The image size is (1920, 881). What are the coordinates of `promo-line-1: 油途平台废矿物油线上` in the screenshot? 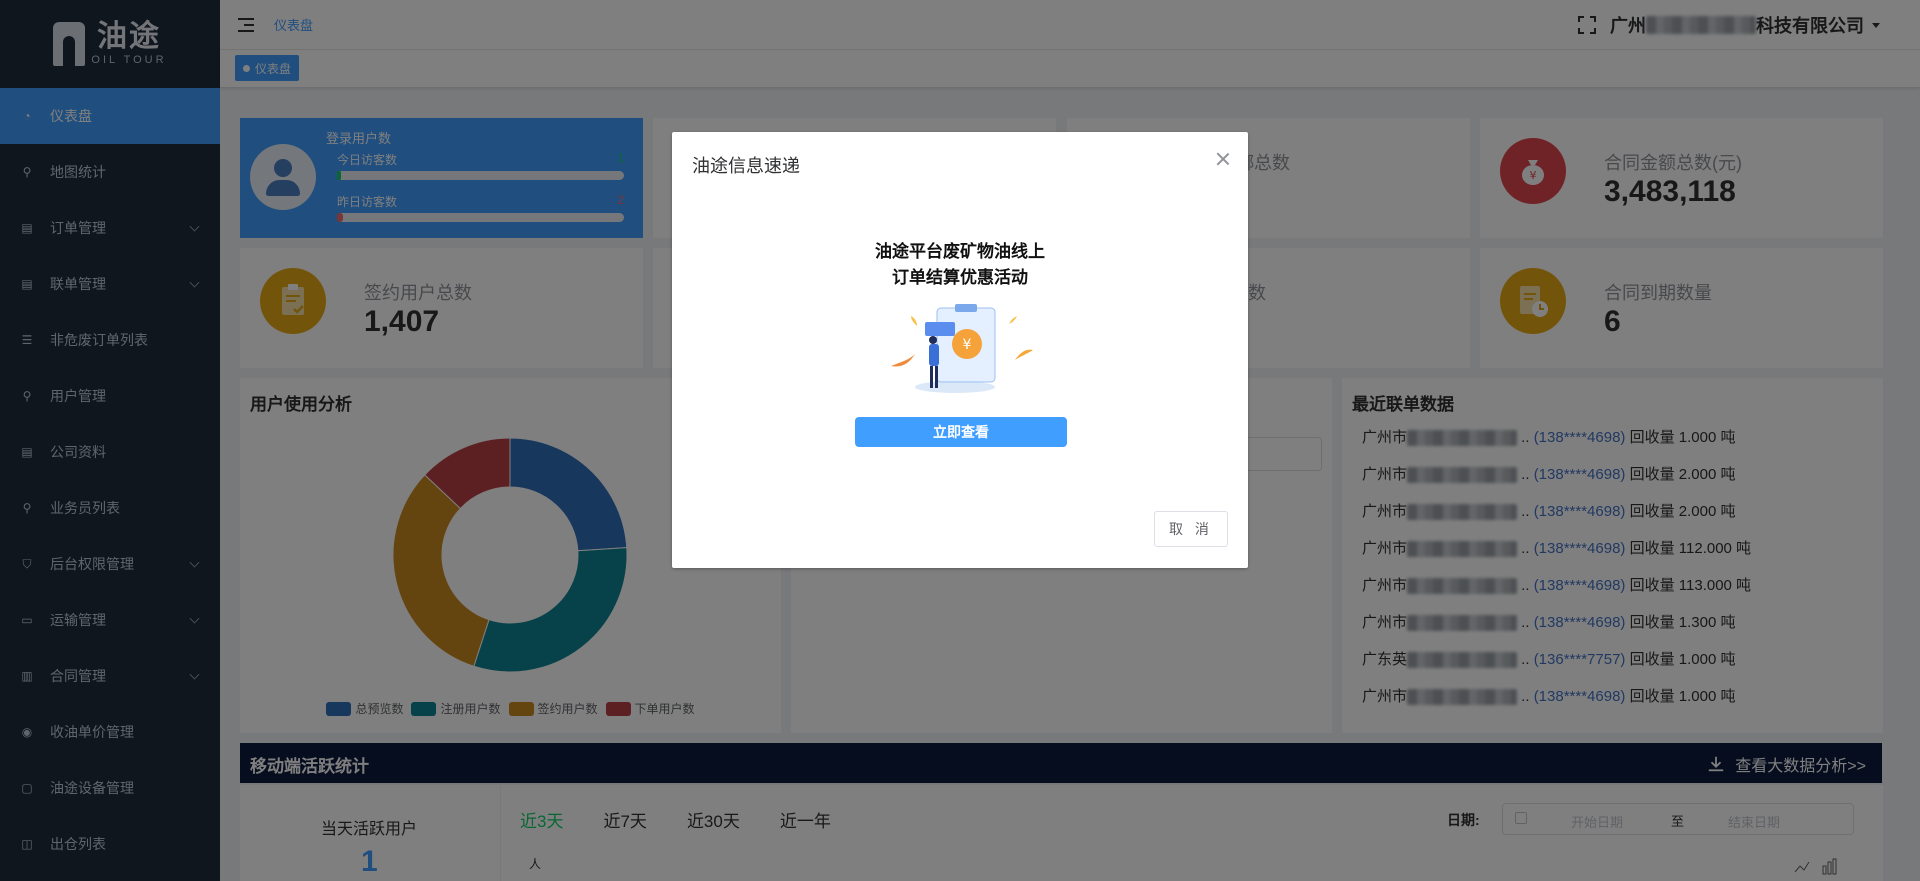 It's located at (960, 251).